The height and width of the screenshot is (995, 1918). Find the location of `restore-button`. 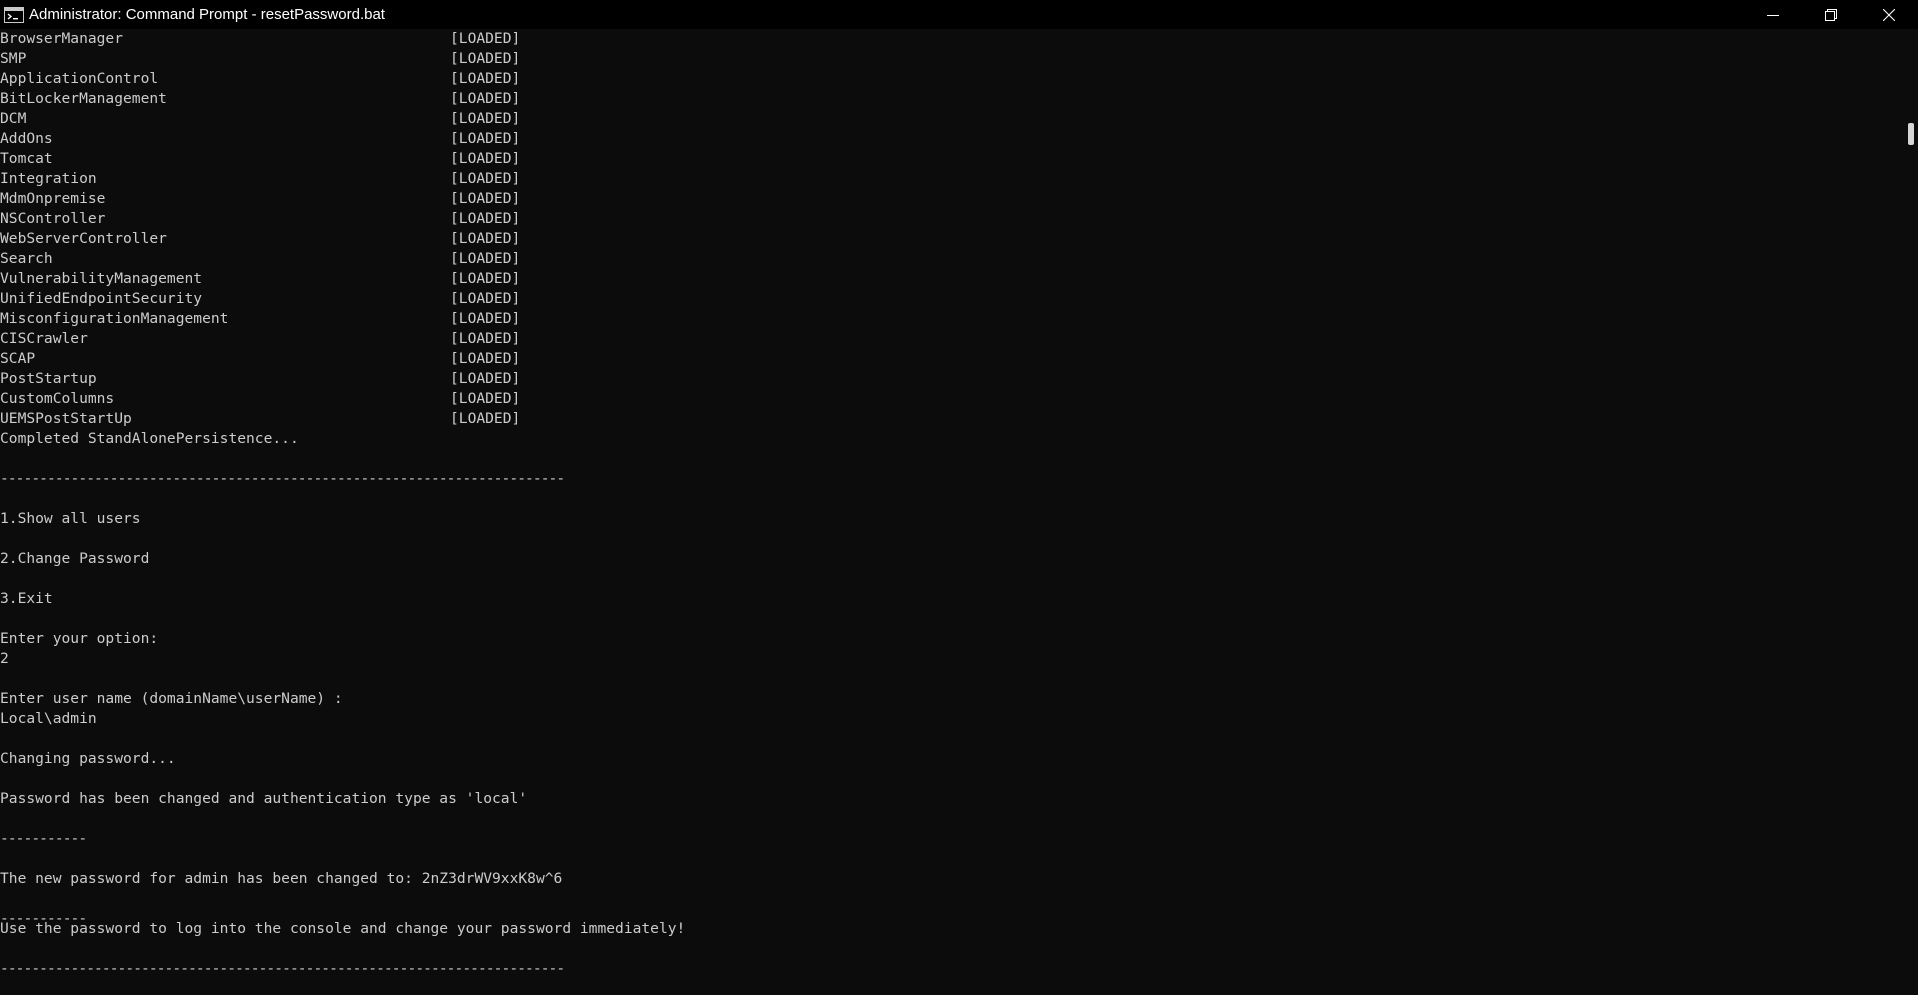

restore-button is located at coordinates (1831, 14).